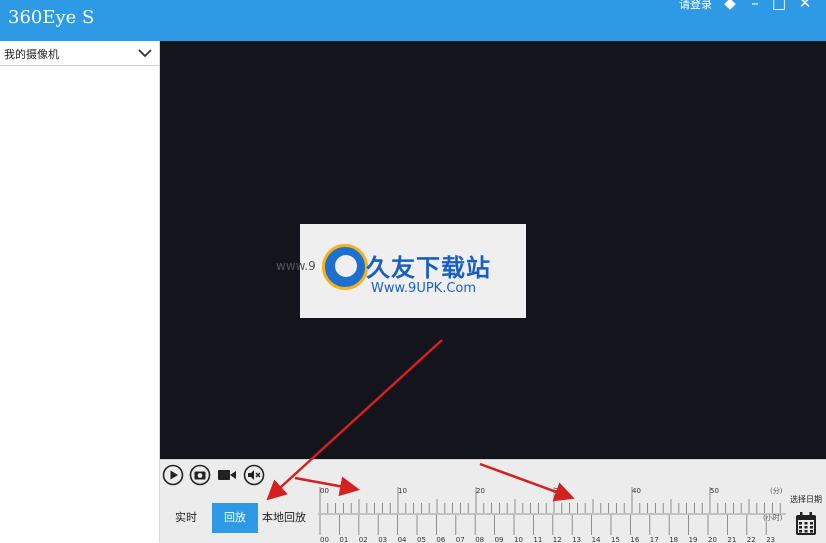 The width and height of the screenshot is (826, 543). Describe the element at coordinates (296, 266) in the screenshot. I see `watermark-left-text: www.9` at that location.